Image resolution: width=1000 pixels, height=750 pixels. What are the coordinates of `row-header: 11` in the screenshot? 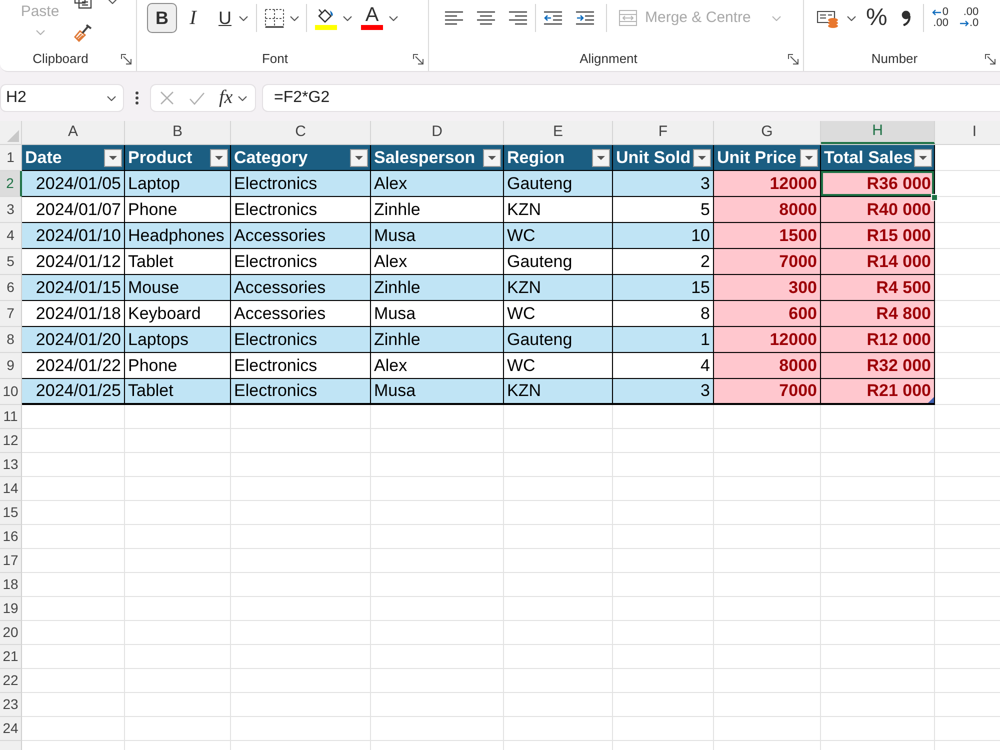 It's located at (11, 417).